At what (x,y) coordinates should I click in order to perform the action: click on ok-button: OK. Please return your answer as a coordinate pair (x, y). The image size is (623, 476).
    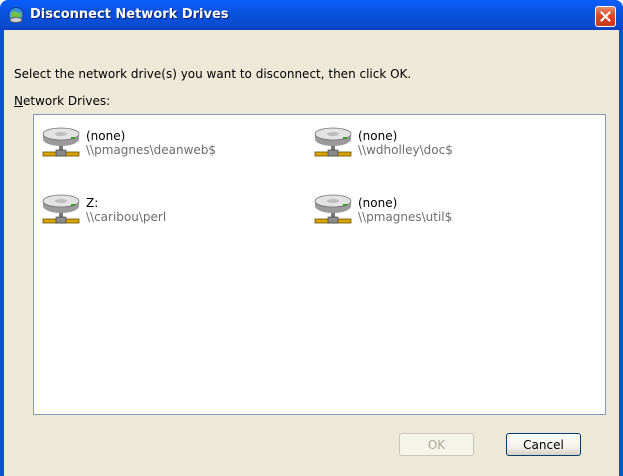
    Looking at the image, I should click on (436, 444).